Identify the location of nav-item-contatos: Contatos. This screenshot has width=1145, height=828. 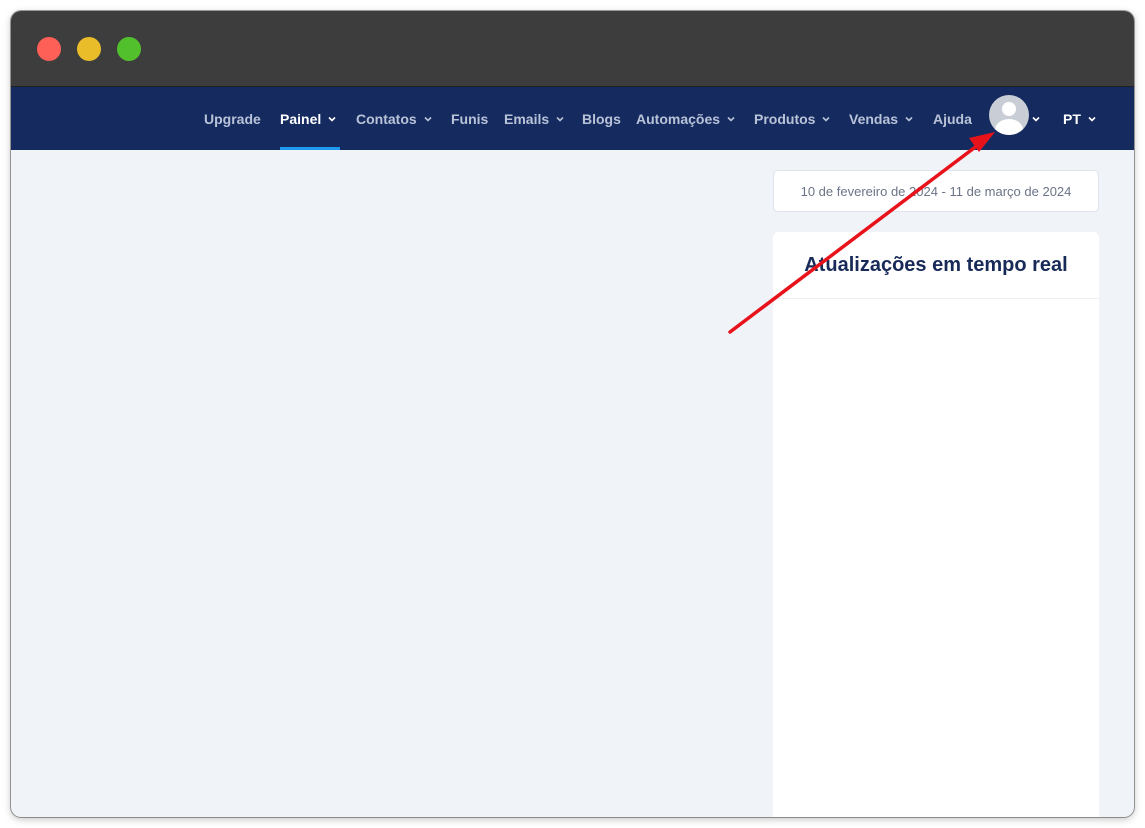
(394, 118).